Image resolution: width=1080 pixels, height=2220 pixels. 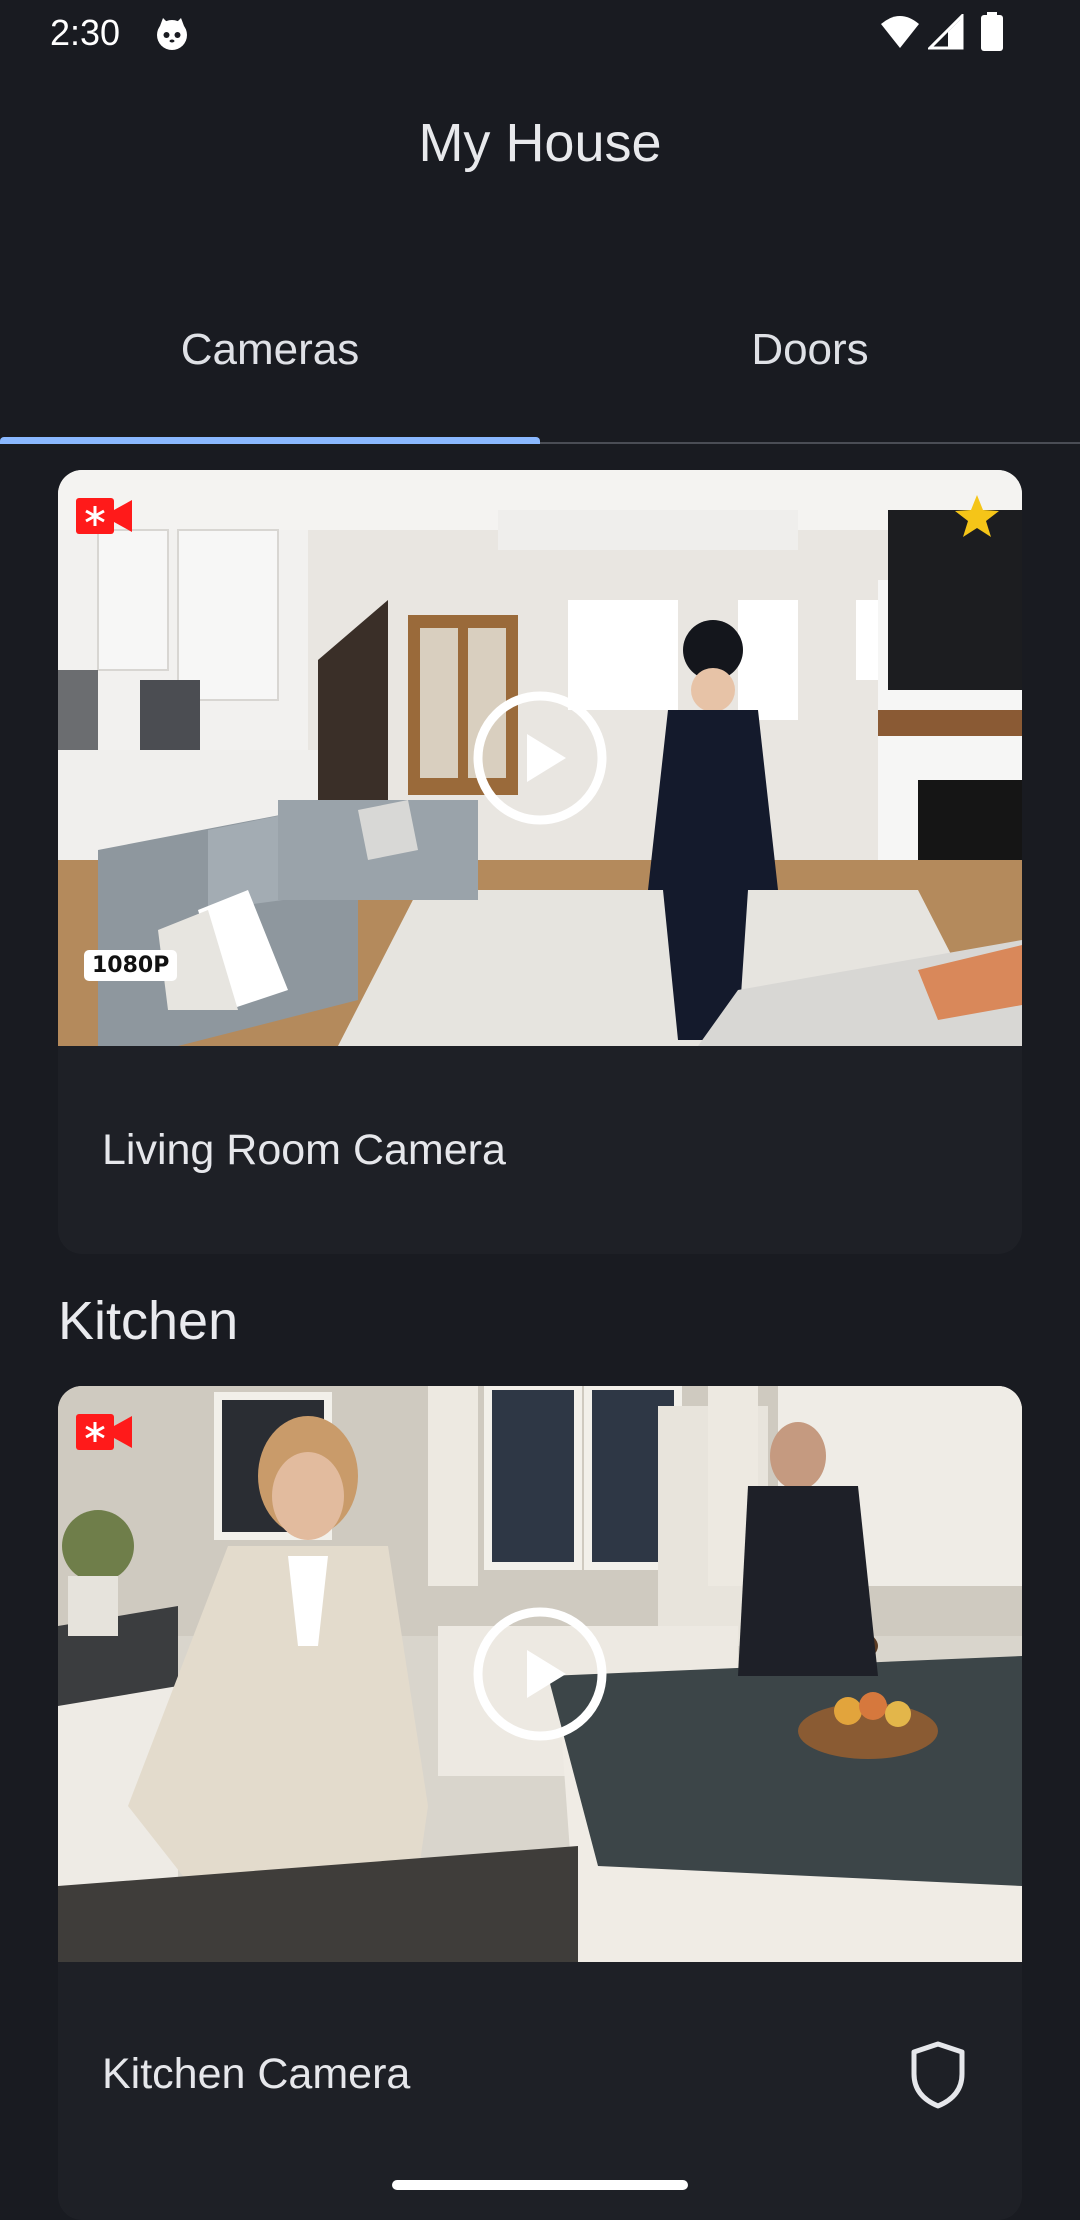 What do you see at coordinates (540, 2185) in the screenshot?
I see `home-indicator` at bounding box center [540, 2185].